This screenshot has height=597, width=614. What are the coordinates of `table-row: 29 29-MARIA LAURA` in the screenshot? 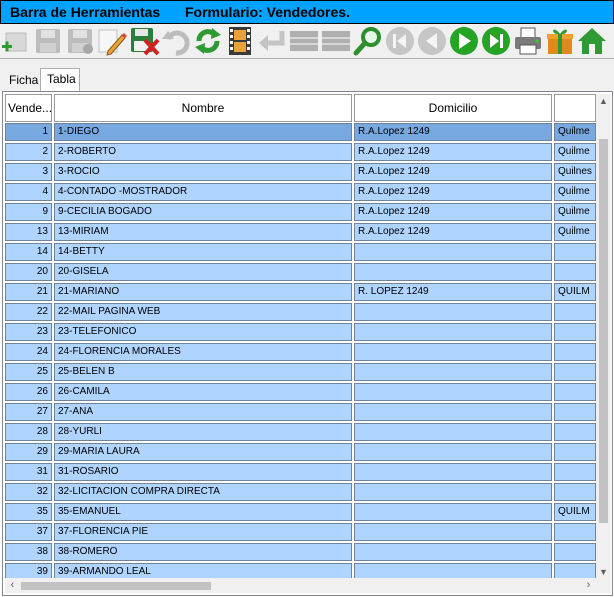 It's located at (300, 452).